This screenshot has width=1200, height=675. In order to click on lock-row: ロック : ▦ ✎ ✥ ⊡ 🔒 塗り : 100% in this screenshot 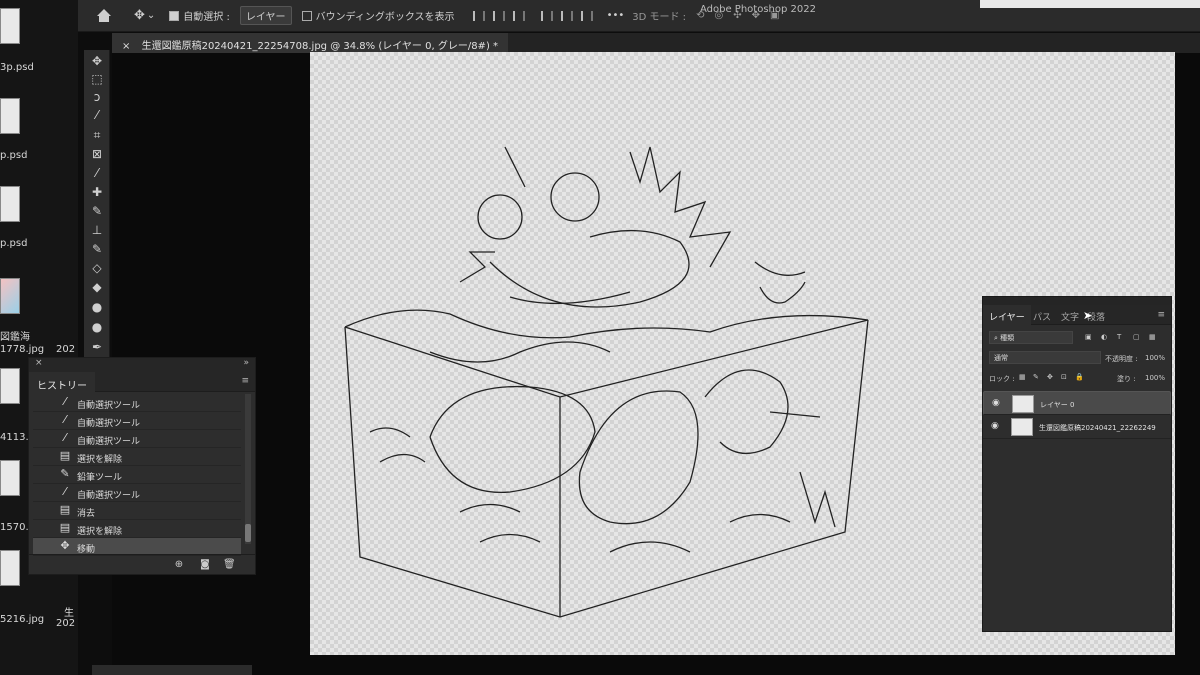, I will do `click(1078, 379)`.